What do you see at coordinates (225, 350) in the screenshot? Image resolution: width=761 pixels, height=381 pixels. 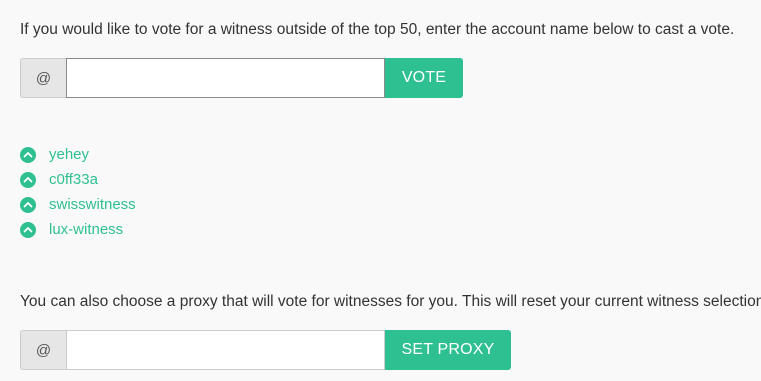 I see `proxy-account-input` at bounding box center [225, 350].